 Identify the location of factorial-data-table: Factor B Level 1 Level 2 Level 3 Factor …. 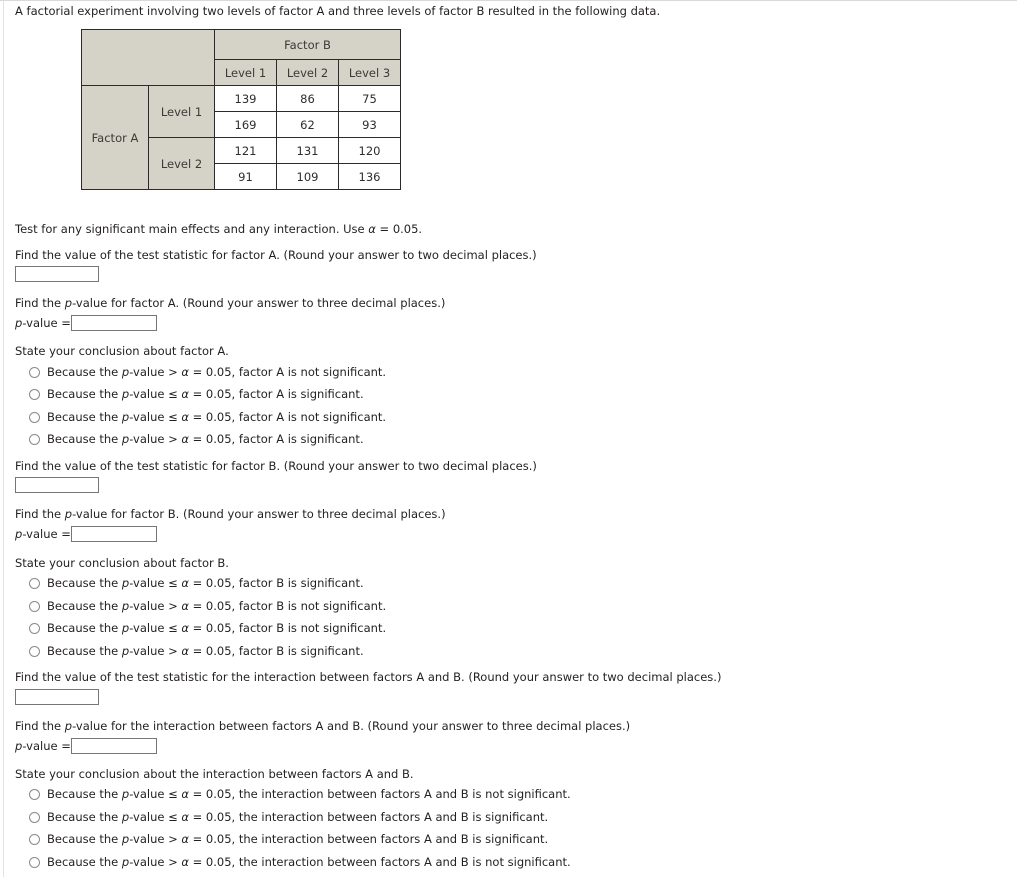
(241, 109).